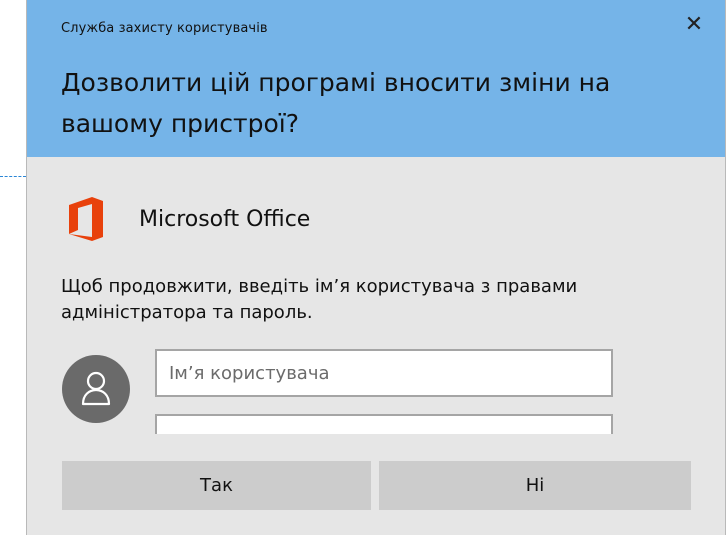 This screenshot has width=728, height=535. Describe the element at coordinates (384, 424) in the screenshot. I see `password-input` at that location.